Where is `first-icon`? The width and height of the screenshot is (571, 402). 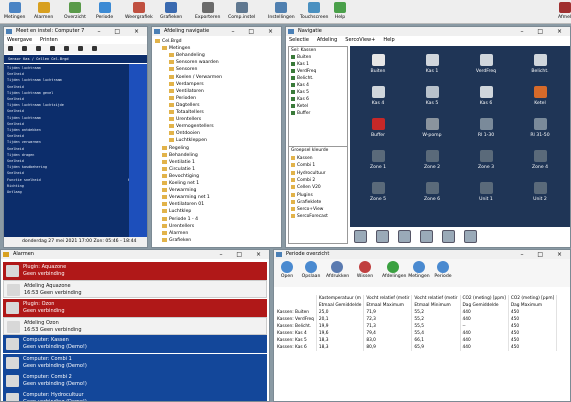 first-icon is located at coordinates (10, 48).